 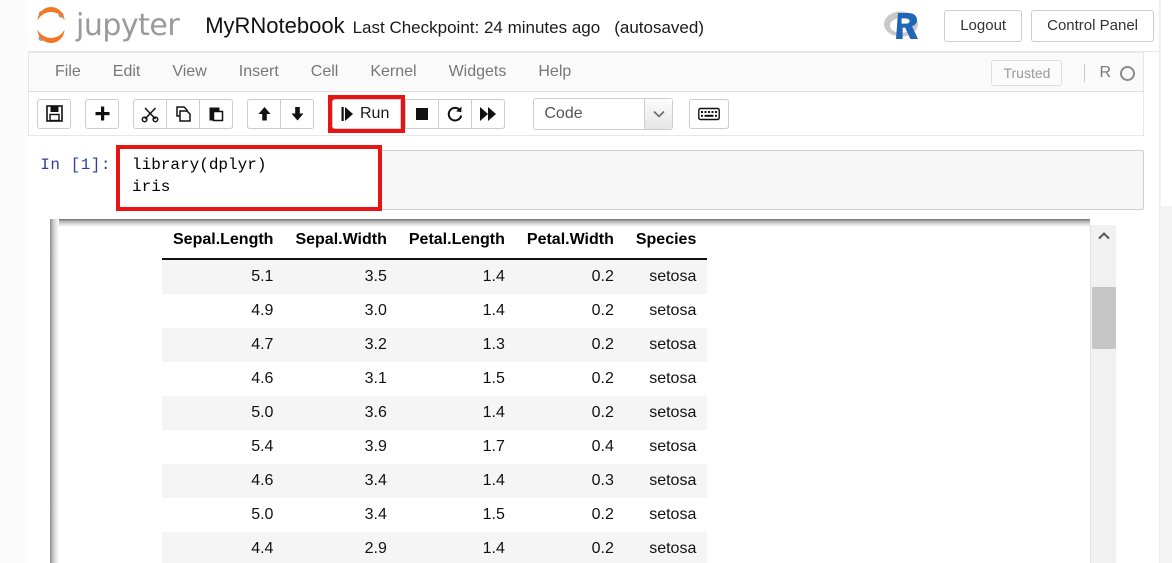 What do you see at coordinates (493, 344) in the screenshot?
I see `cell-value: 1.3` at bounding box center [493, 344].